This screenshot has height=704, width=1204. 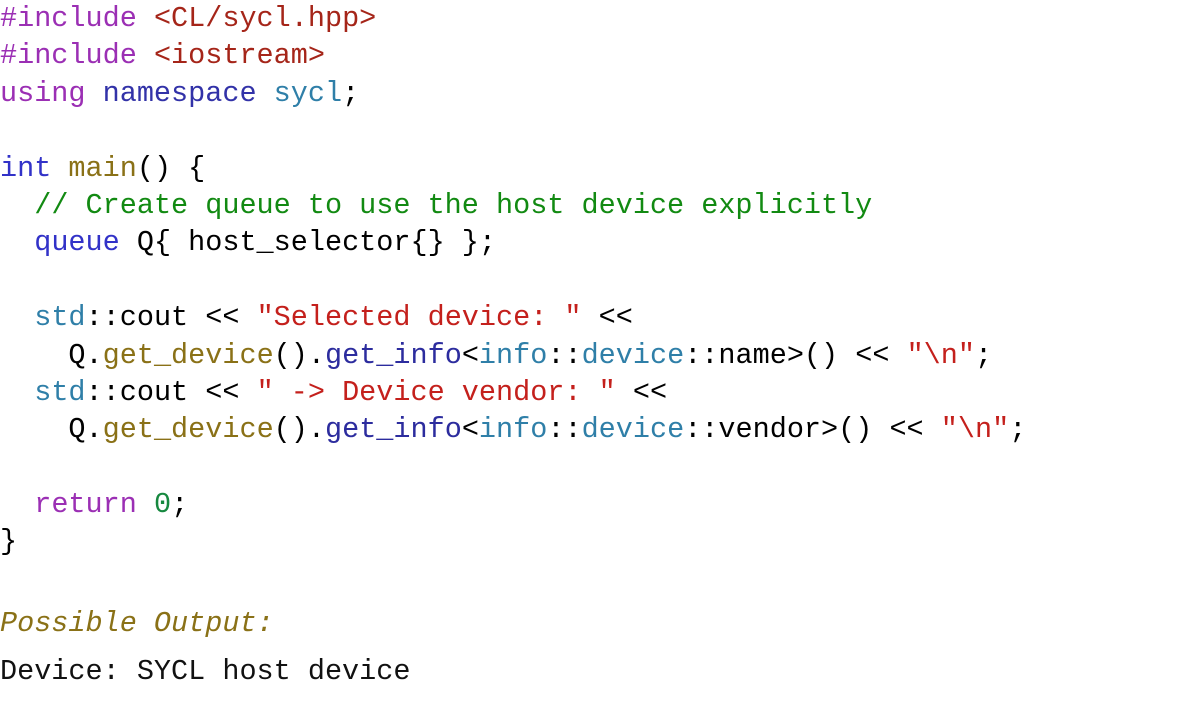 What do you see at coordinates (307, 243) in the screenshot?
I see `queue-declaration-rest: Q{ host_selector{} };` at bounding box center [307, 243].